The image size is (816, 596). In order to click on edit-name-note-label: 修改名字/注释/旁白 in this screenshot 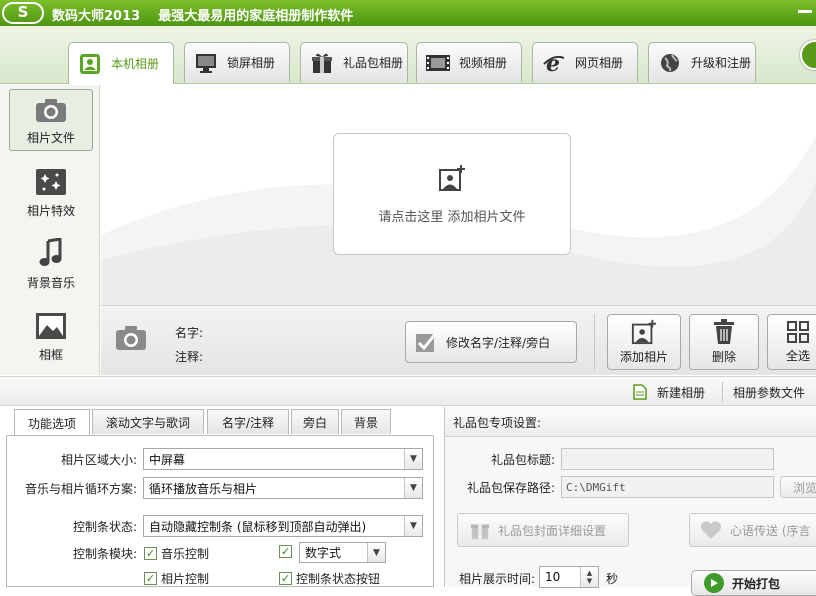, I will do `click(498, 342)`.